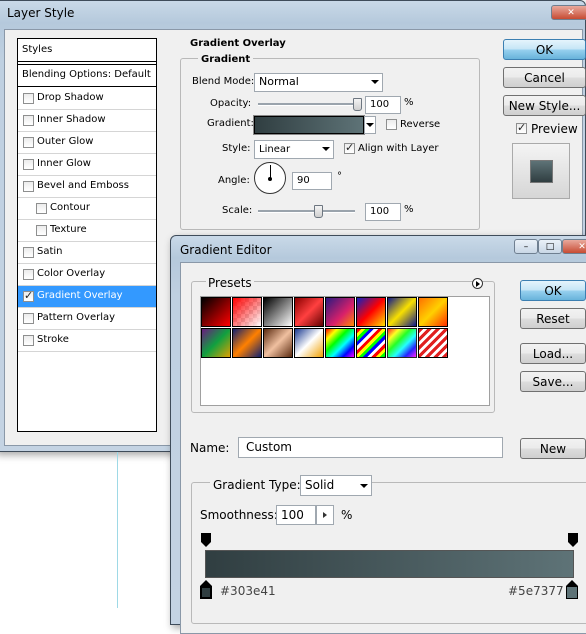 The width and height of the screenshot is (586, 634). Describe the element at coordinates (409, 102) in the screenshot. I see `opacity-percent: %` at that location.